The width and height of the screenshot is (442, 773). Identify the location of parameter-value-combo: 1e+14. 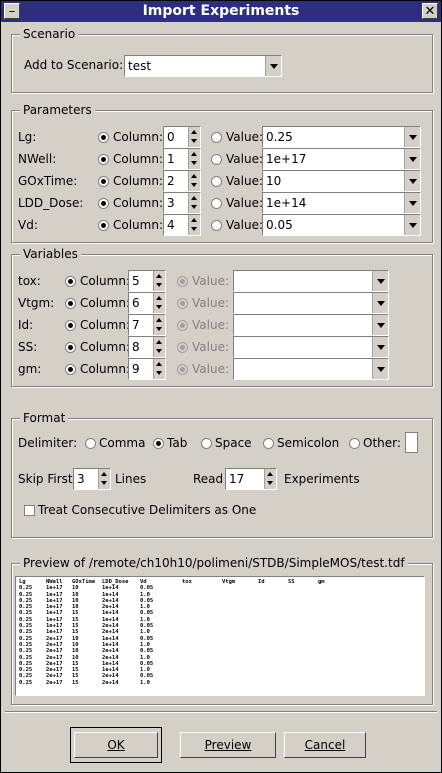
(341, 203).